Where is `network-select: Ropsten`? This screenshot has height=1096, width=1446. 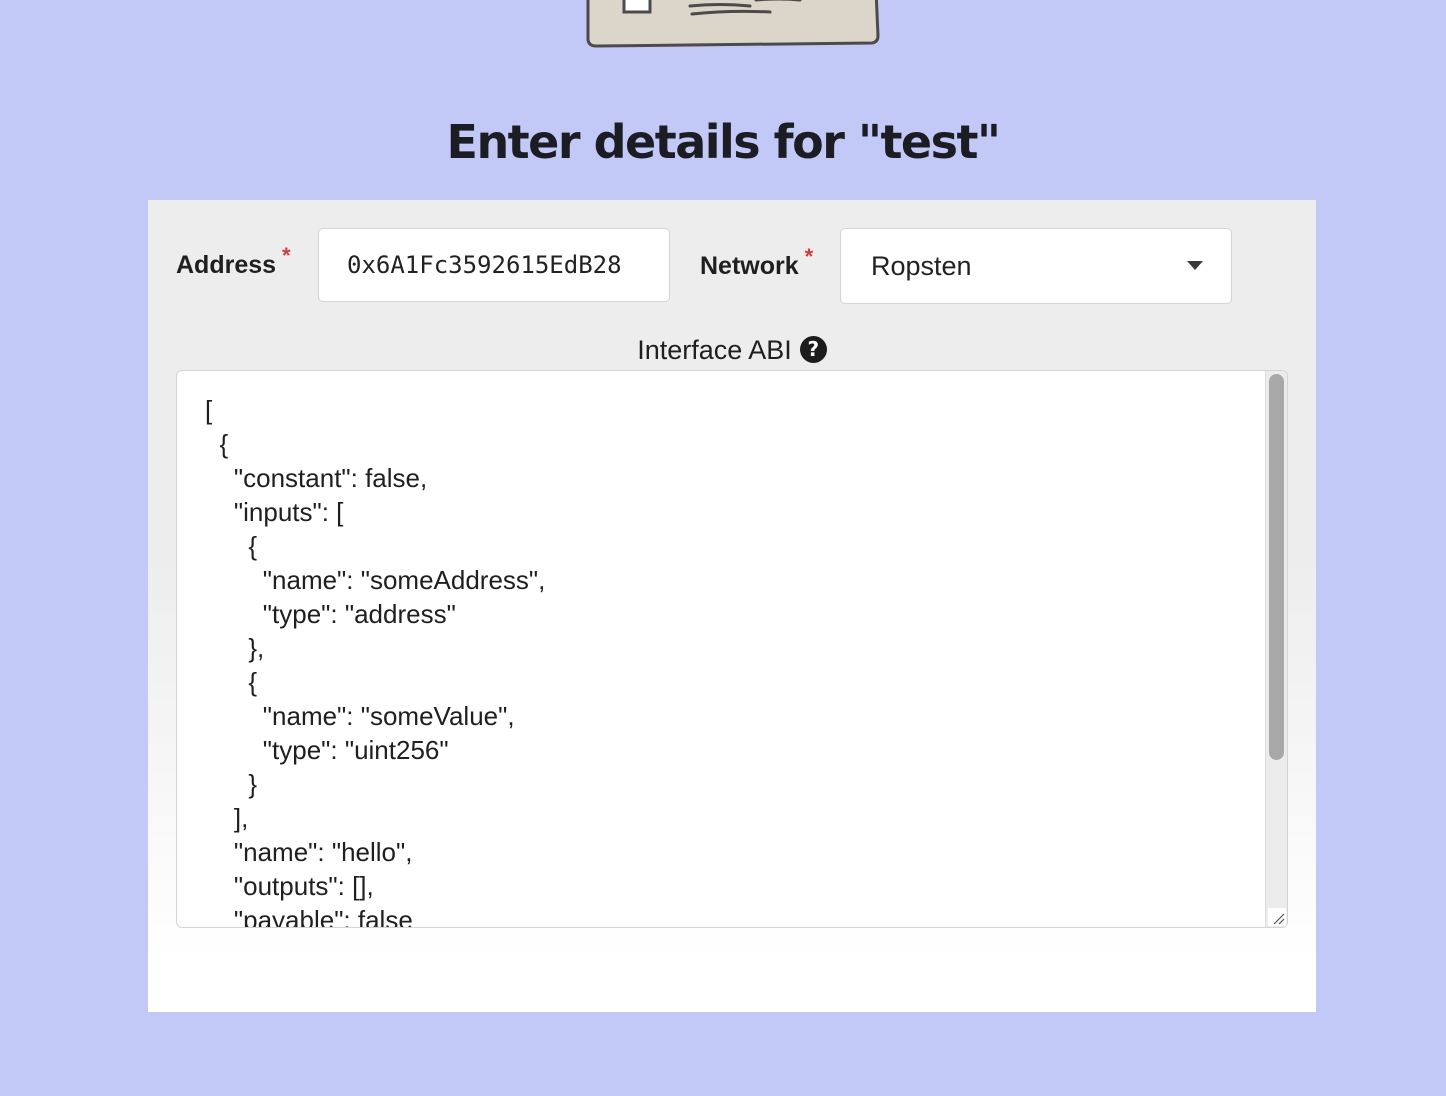 network-select: Ropsten is located at coordinates (1036, 266).